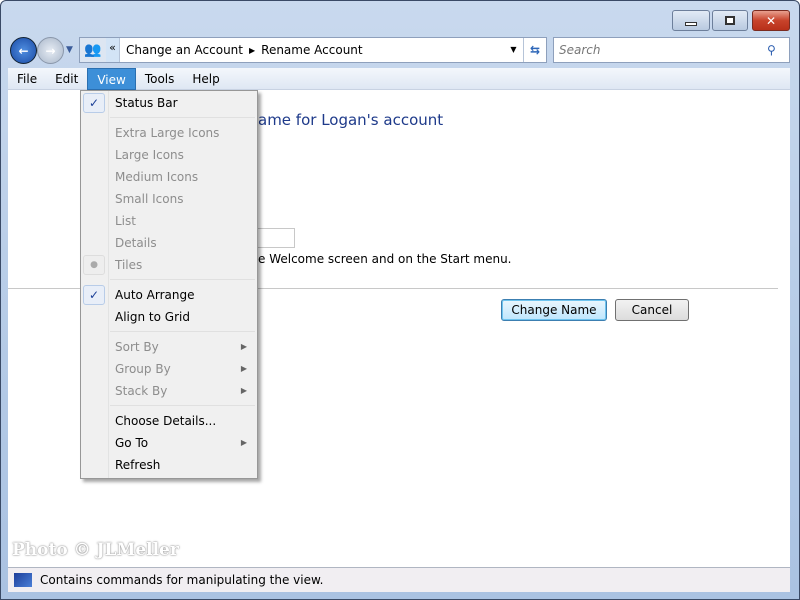 The width and height of the screenshot is (800, 600). What do you see at coordinates (137, 347) in the screenshot?
I see `menu-item-label: Sort By` at bounding box center [137, 347].